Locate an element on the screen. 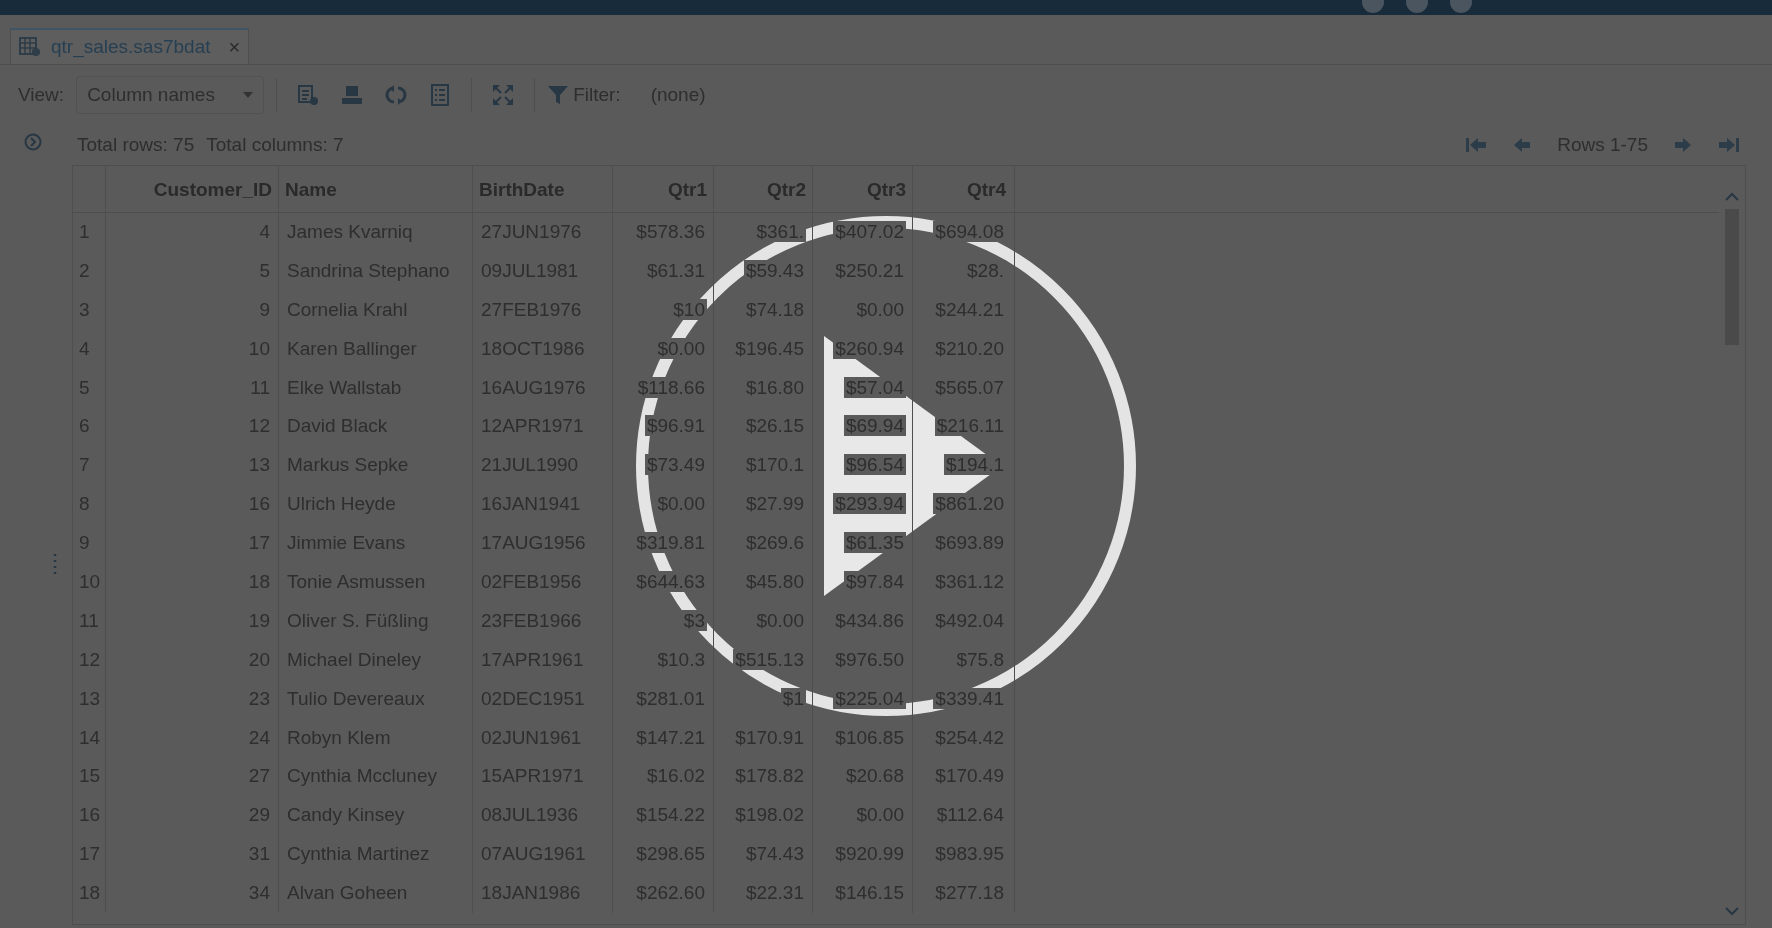  table-icon is located at coordinates (30, 47).